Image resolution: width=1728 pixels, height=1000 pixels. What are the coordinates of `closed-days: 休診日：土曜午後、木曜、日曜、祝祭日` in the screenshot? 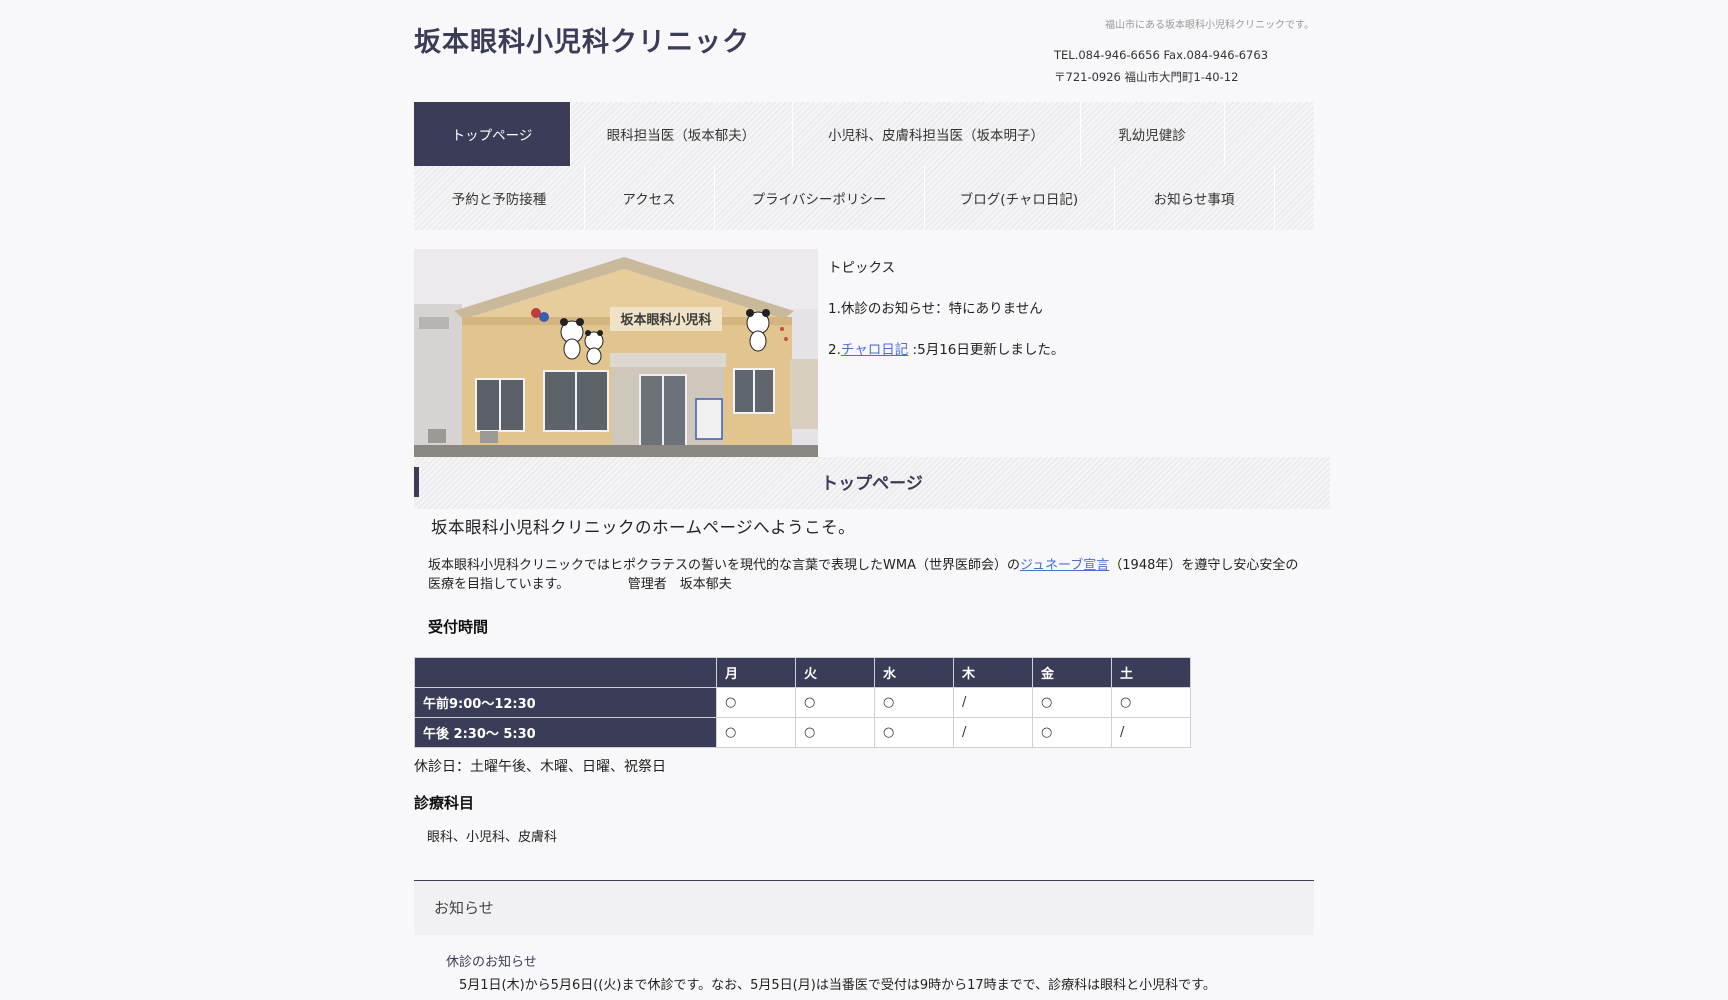 It's located at (540, 767).